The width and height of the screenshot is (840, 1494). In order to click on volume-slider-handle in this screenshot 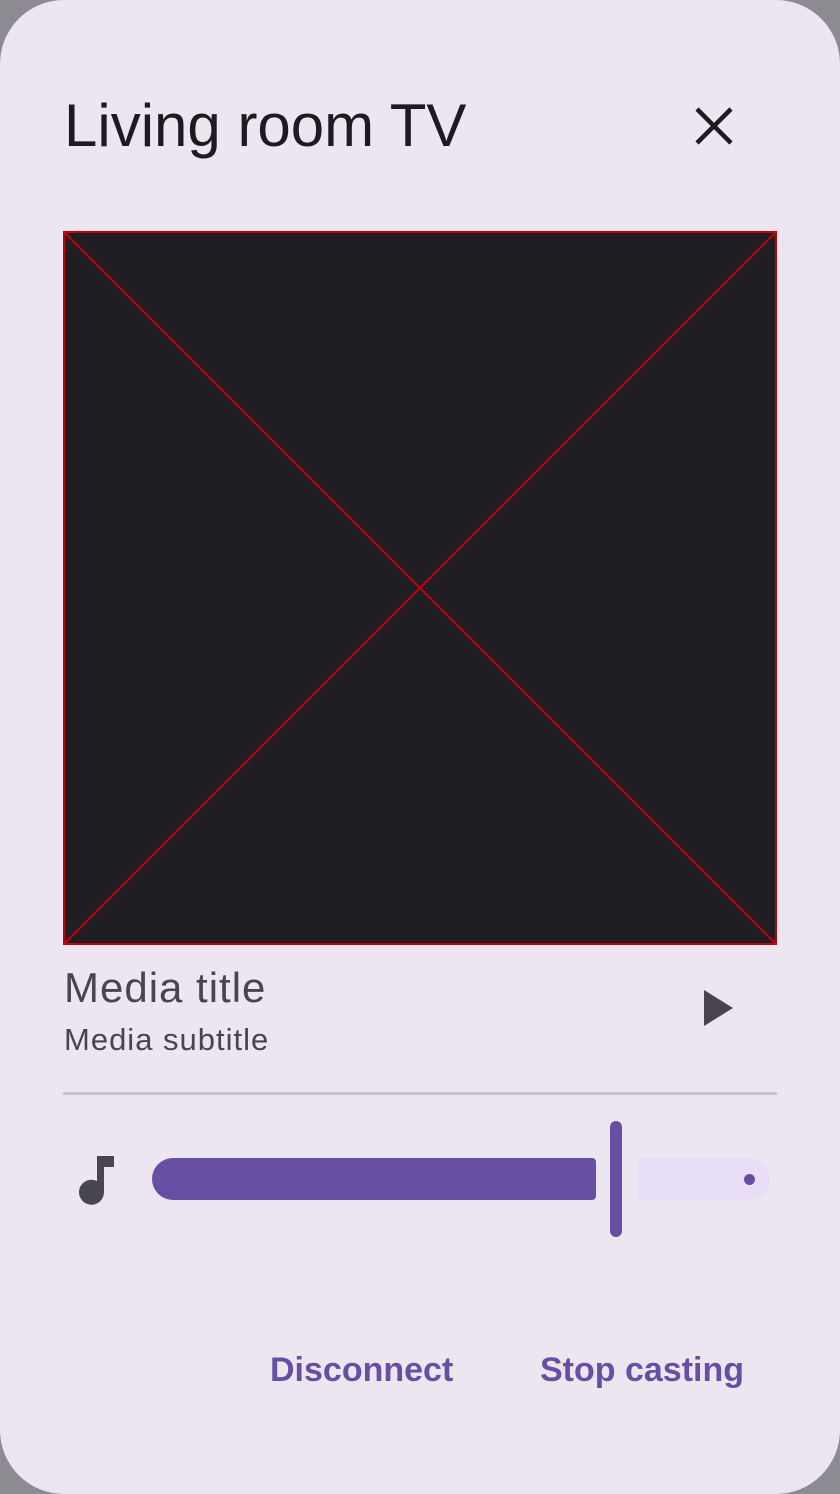, I will do `click(616, 1179)`.